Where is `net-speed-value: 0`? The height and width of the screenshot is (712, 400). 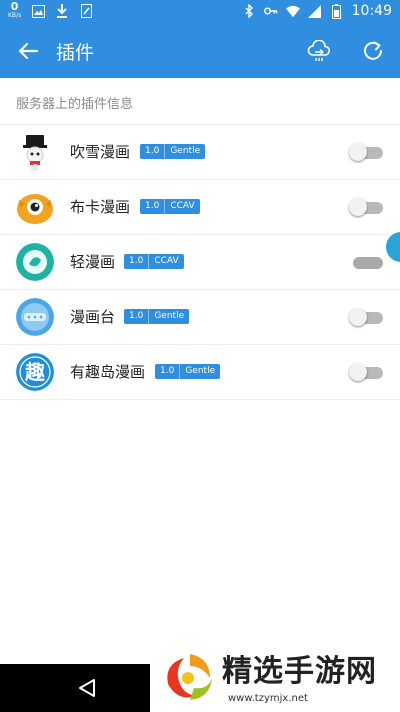 net-speed-value: 0 is located at coordinates (14, 6).